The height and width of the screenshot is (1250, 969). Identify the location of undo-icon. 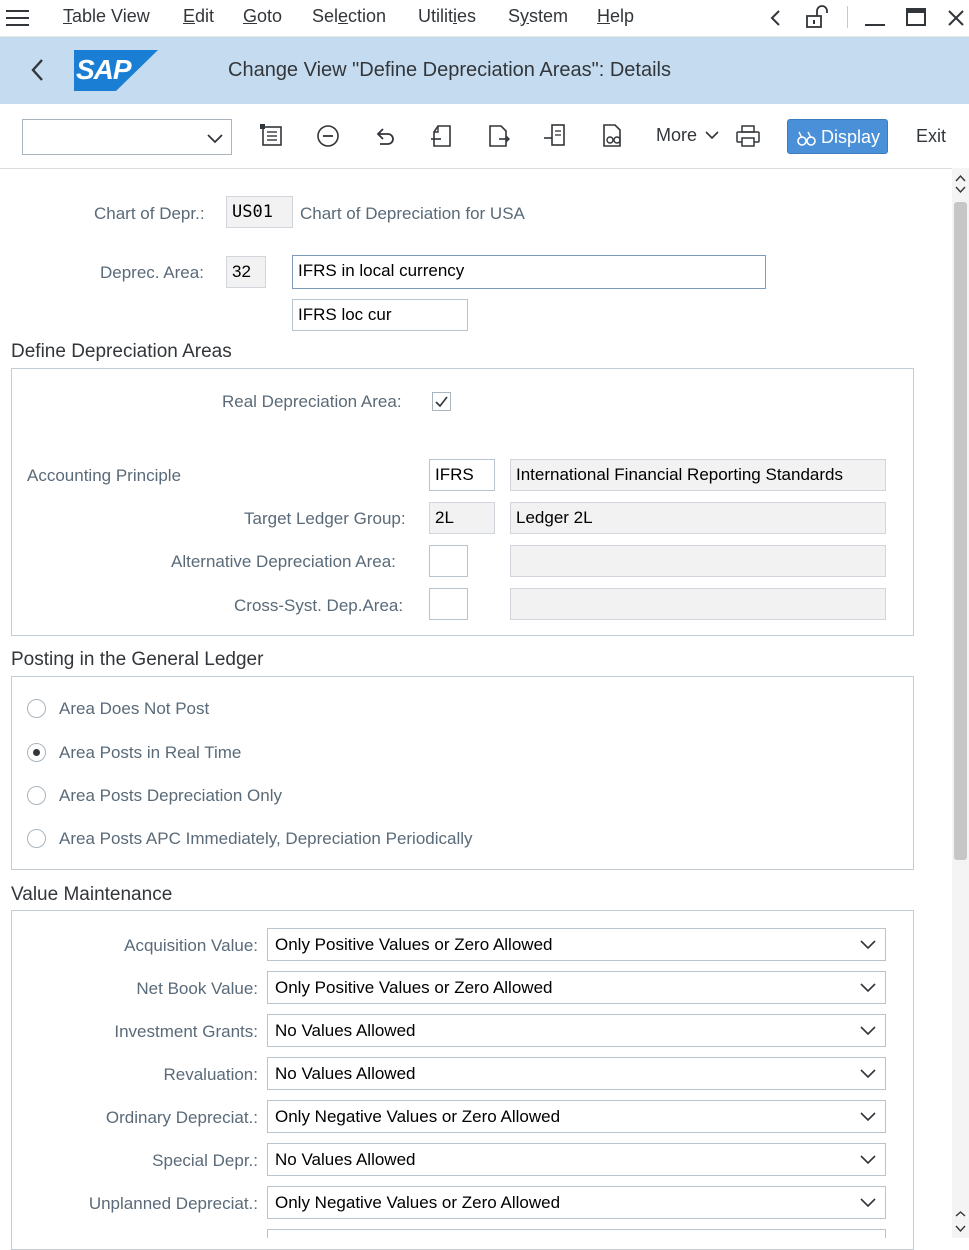
(385, 136).